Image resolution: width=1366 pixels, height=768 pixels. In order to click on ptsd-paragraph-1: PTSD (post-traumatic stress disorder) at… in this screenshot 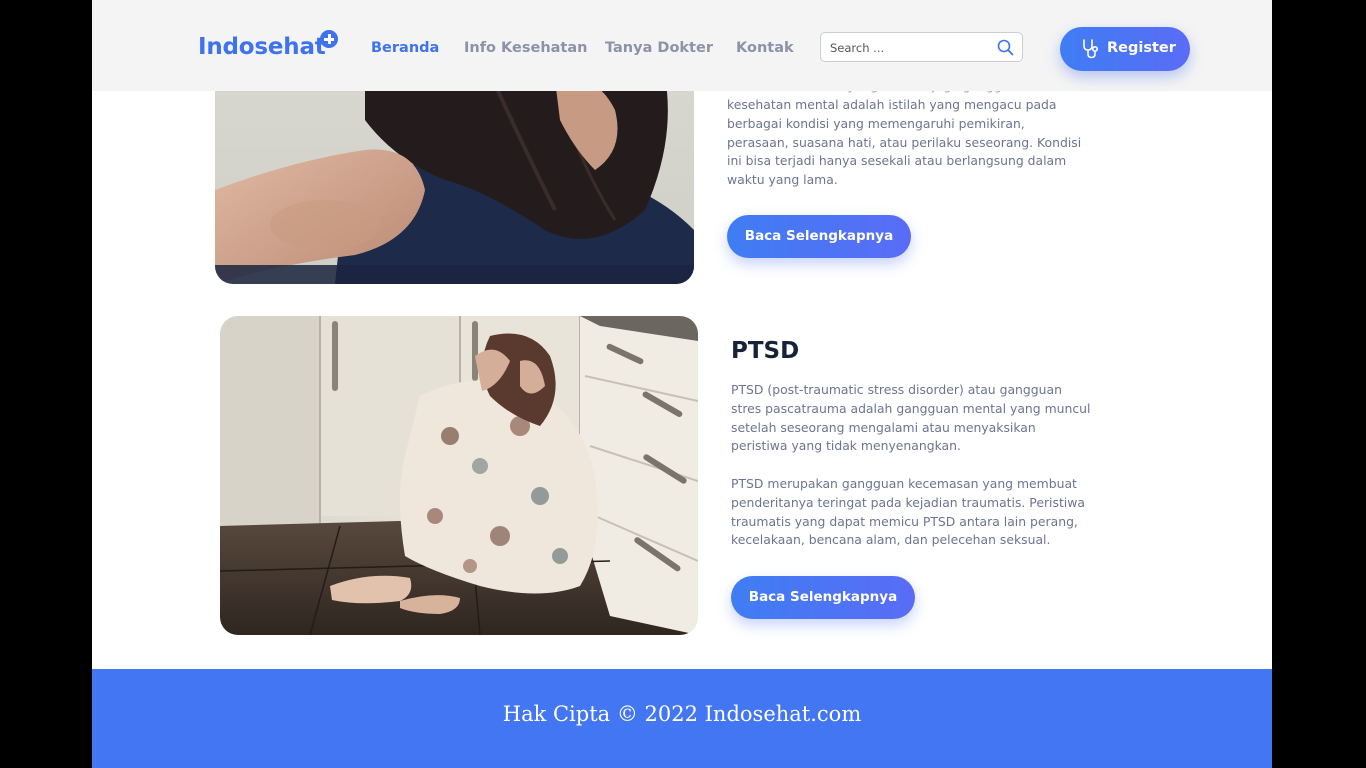, I will do `click(921, 418)`.